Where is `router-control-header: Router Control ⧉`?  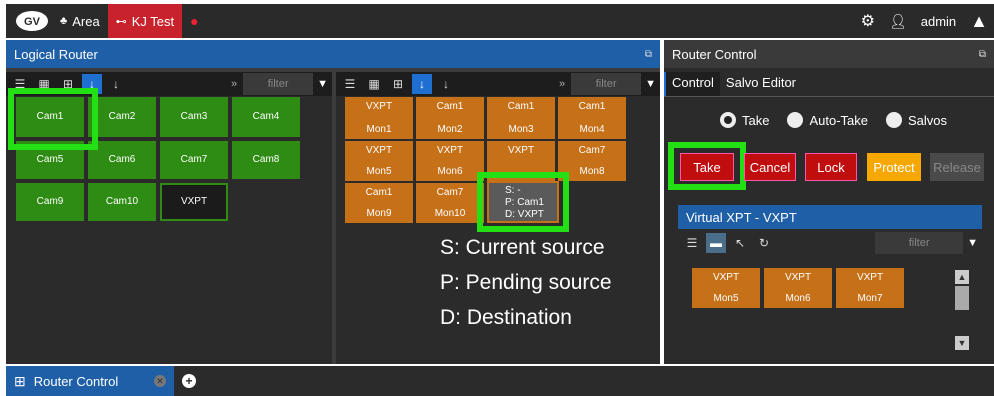 router-control-header: Router Control ⧉ is located at coordinates (829, 54).